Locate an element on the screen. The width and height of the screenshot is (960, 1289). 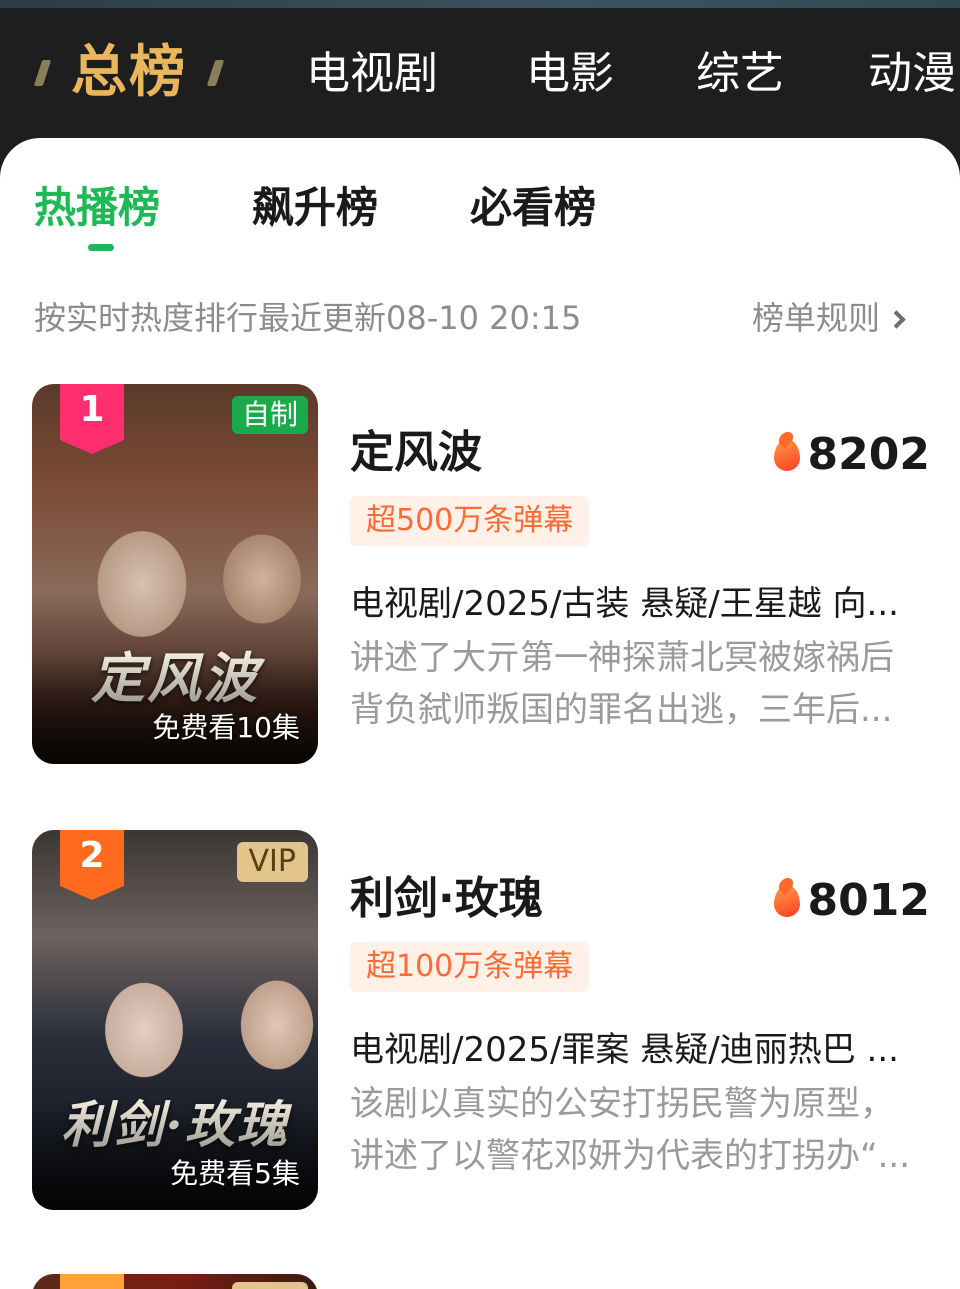
top-category-nav: 总榜 电视剧 电影 综艺 动漫 is located at coordinates (480, 74).